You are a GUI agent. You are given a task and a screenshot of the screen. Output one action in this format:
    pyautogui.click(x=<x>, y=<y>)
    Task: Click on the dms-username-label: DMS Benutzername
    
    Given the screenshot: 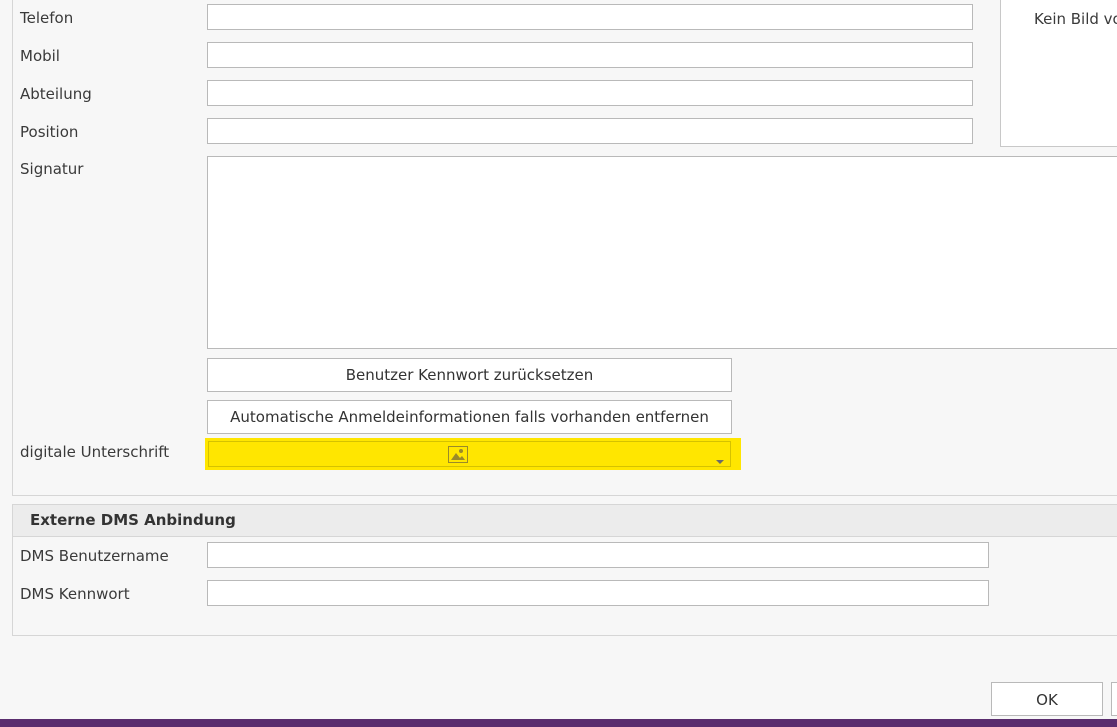 What is the action you would take?
    pyautogui.click(x=94, y=556)
    